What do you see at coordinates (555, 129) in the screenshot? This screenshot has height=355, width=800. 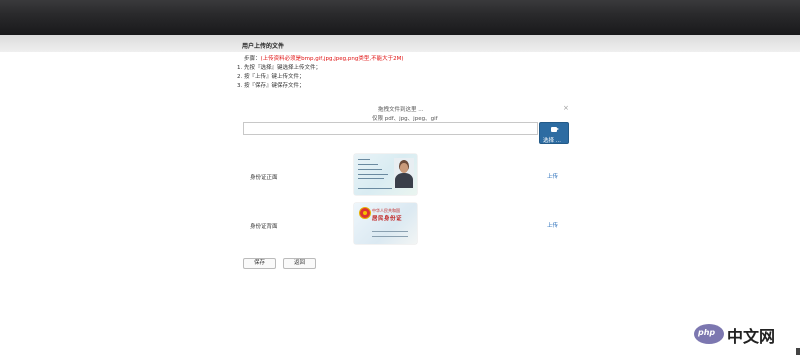 I see `folder-icon` at bounding box center [555, 129].